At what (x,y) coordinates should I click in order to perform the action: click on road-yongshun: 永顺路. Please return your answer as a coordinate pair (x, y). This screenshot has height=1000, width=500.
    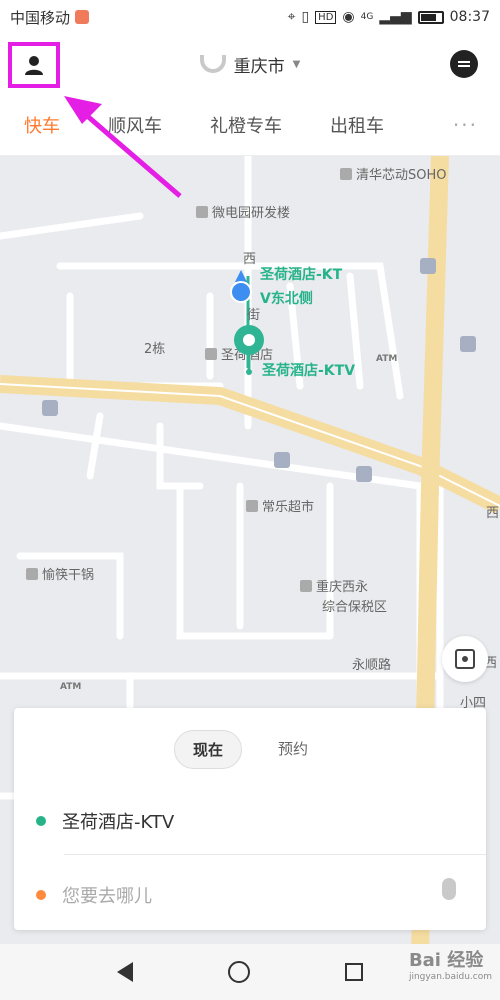
    Looking at the image, I should click on (372, 665).